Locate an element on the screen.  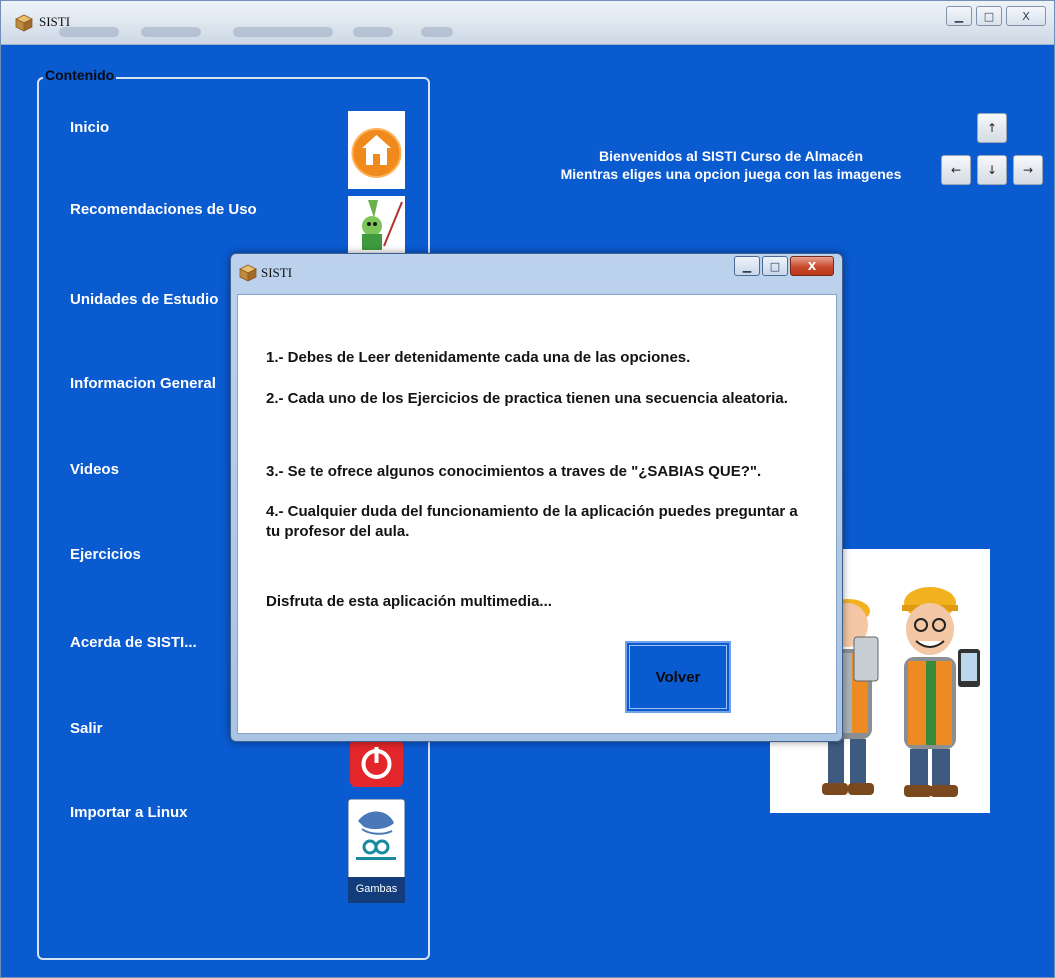
home-icon is located at coordinates (376, 150).